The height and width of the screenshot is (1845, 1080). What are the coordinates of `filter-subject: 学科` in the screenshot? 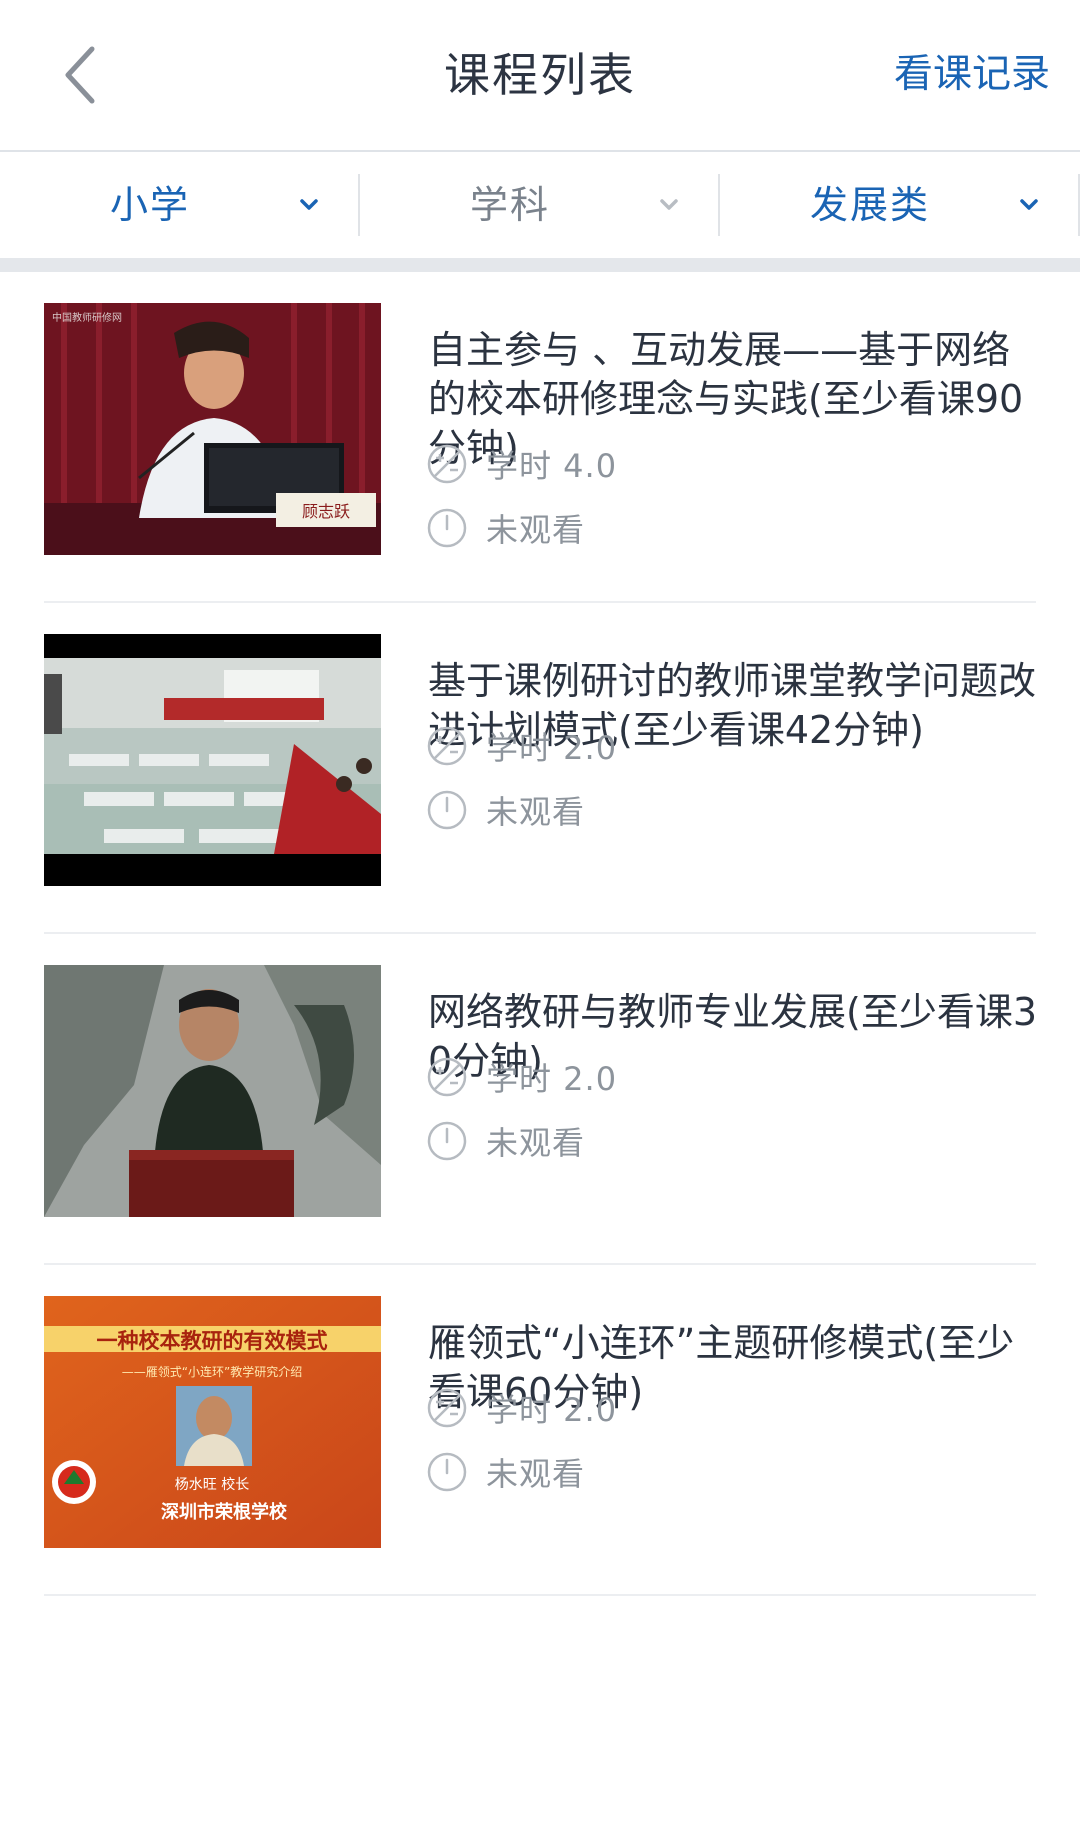 It's located at (540, 205).